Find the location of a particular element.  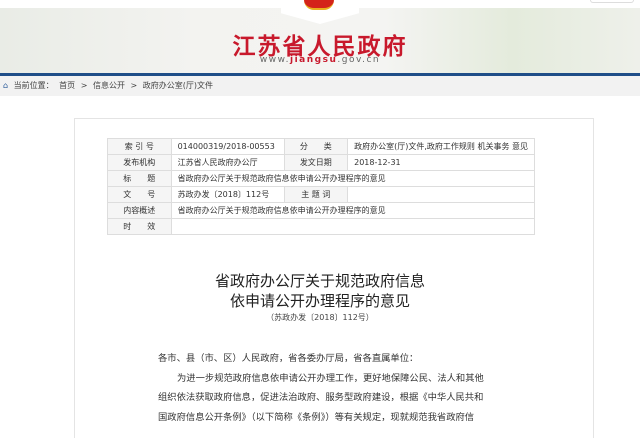

validity-value is located at coordinates (353, 226).